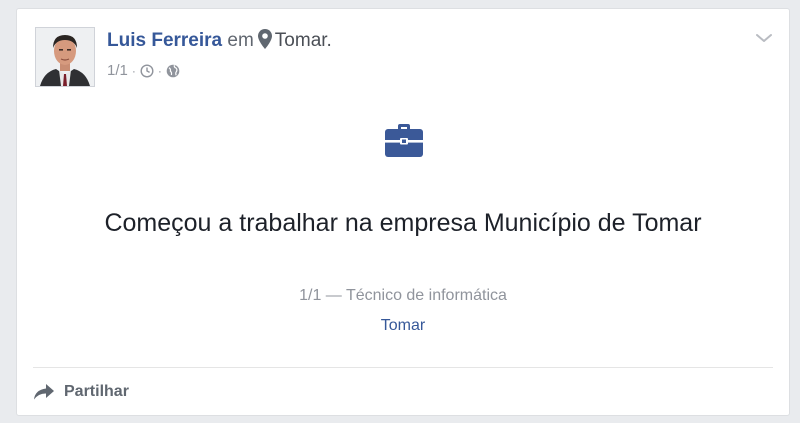  Describe the element at coordinates (264, 39) in the screenshot. I see `map-pin-icon` at that location.